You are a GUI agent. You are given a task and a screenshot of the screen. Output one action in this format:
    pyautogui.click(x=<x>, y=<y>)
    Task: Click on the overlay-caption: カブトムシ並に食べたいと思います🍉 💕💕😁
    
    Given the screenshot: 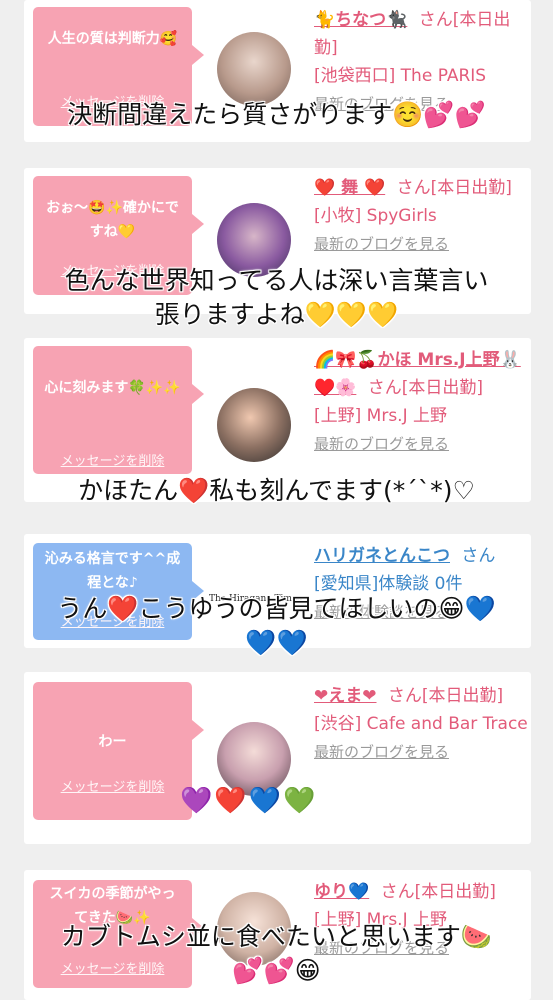 What is the action you would take?
    pyautogui.click(x=276, y=954)
    